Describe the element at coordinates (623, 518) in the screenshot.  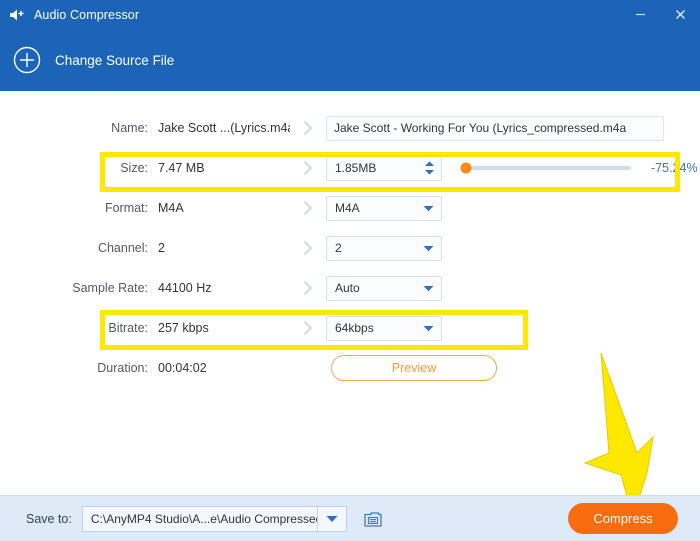
I see `compress-button: Compress` at that location.